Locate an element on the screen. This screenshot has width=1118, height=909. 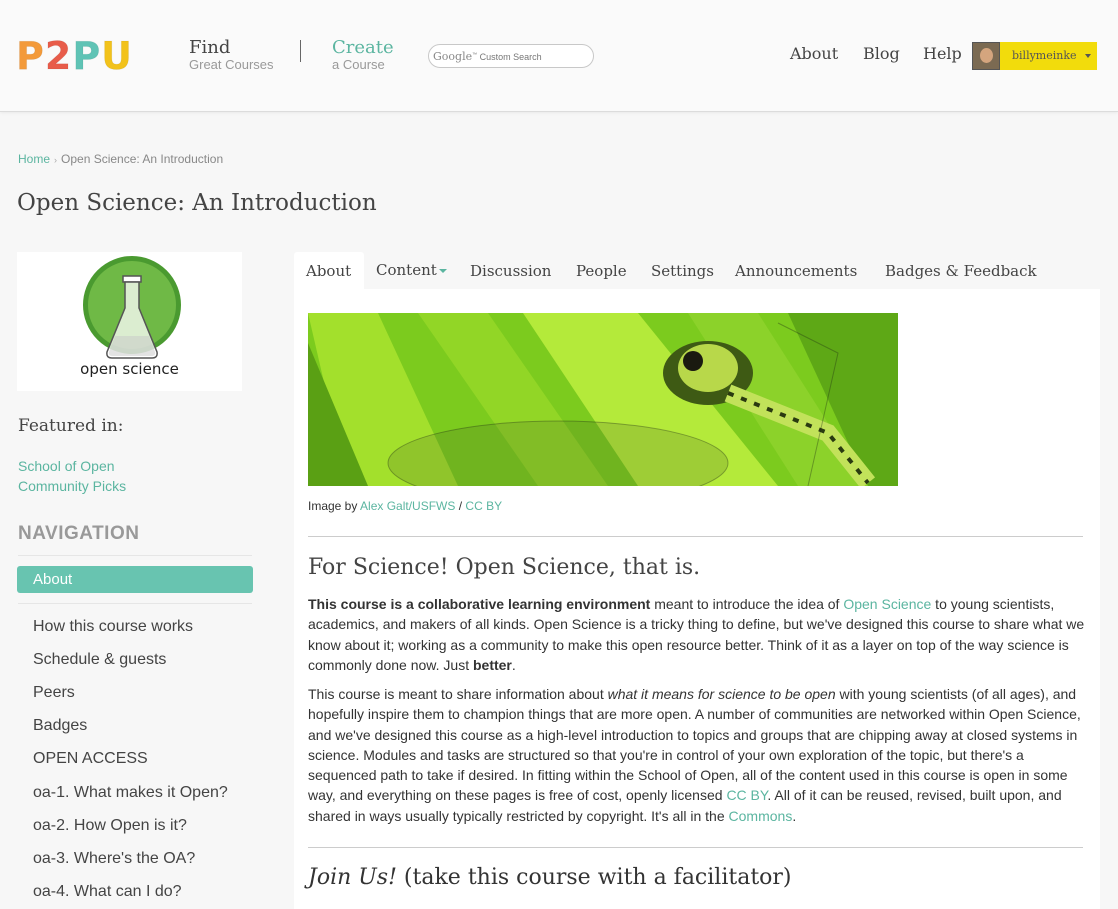
intro-text: meant to introduce the idea of is located at coordinates (747, 604).